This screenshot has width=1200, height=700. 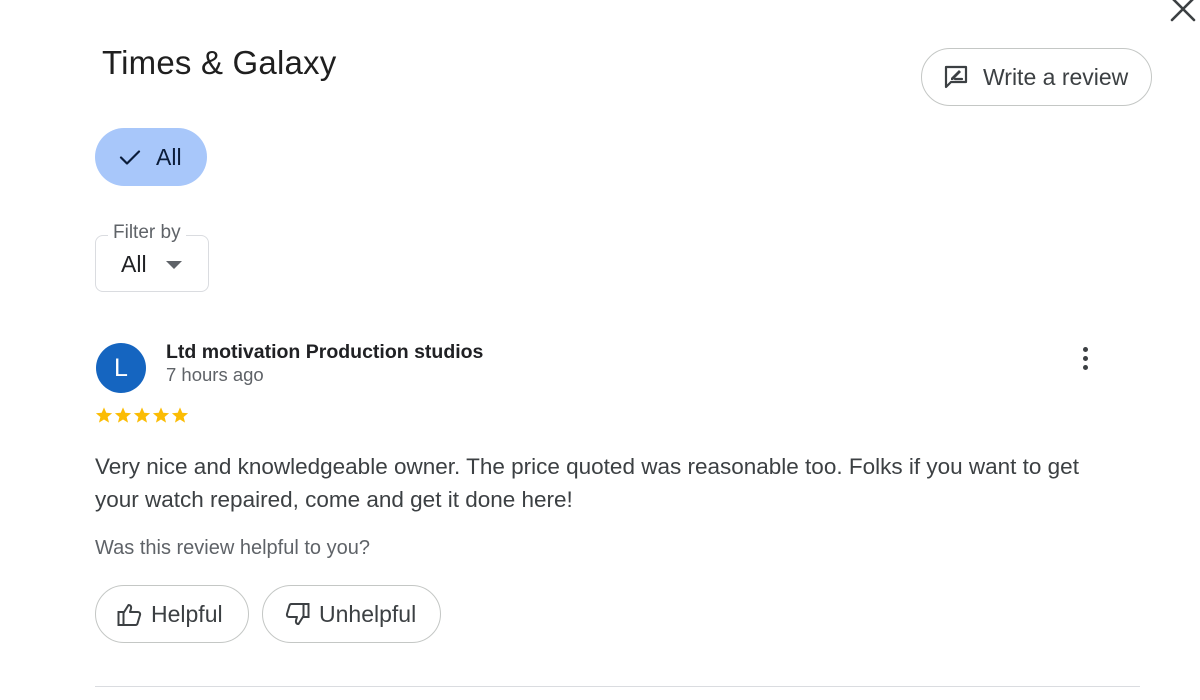 What do you see at coordinates (174, 265) in the screenshot?
I see `caret-down-icon` at bounding box center [174, 265].